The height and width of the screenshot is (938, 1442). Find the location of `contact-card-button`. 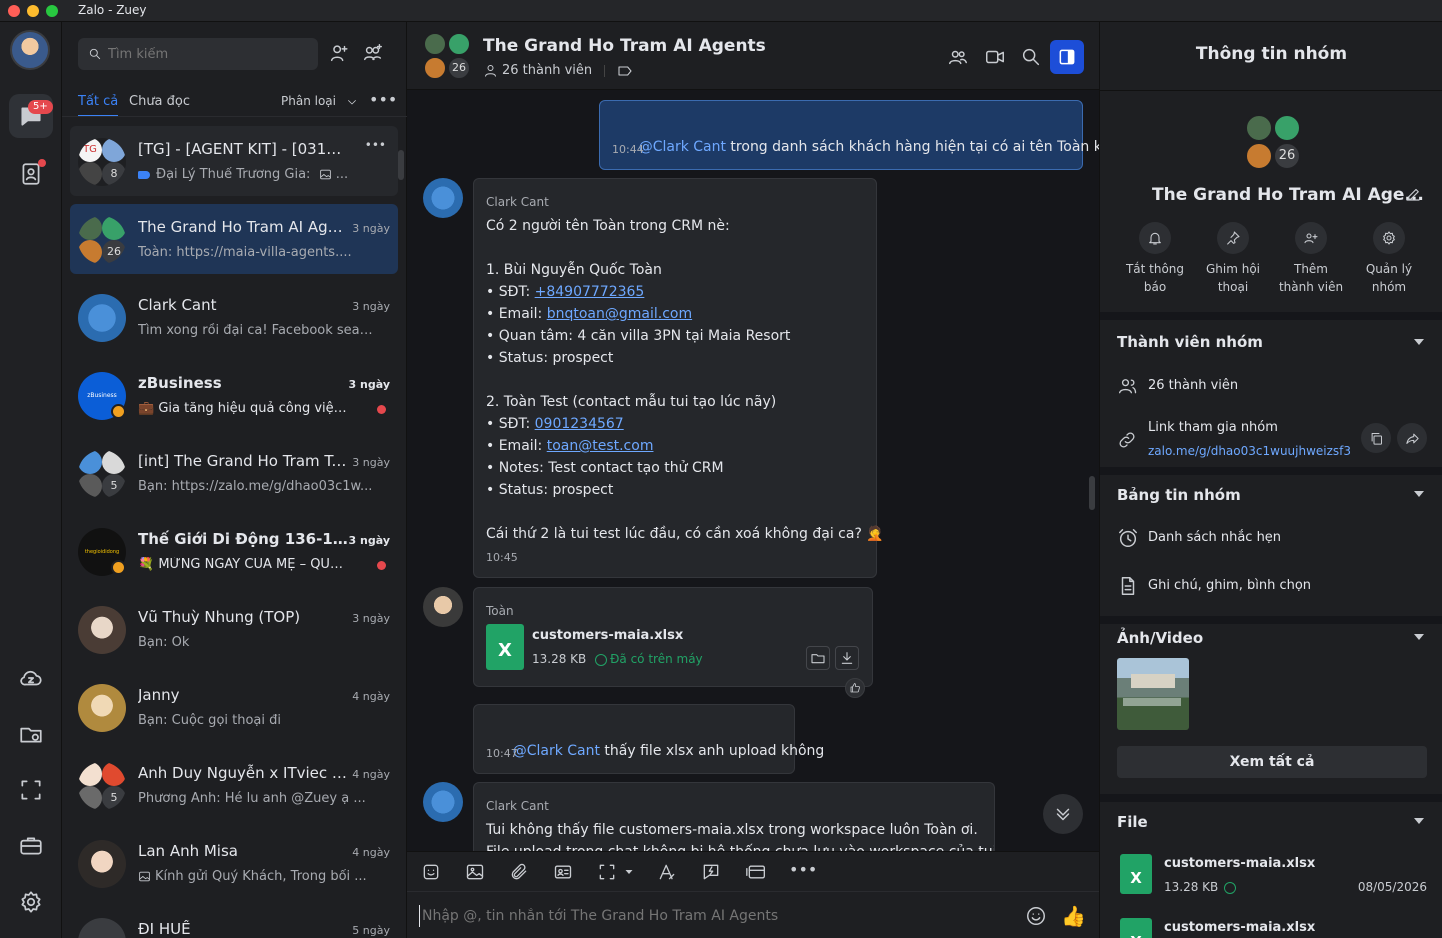

contact-card-button is located at coordinates (563, 872).